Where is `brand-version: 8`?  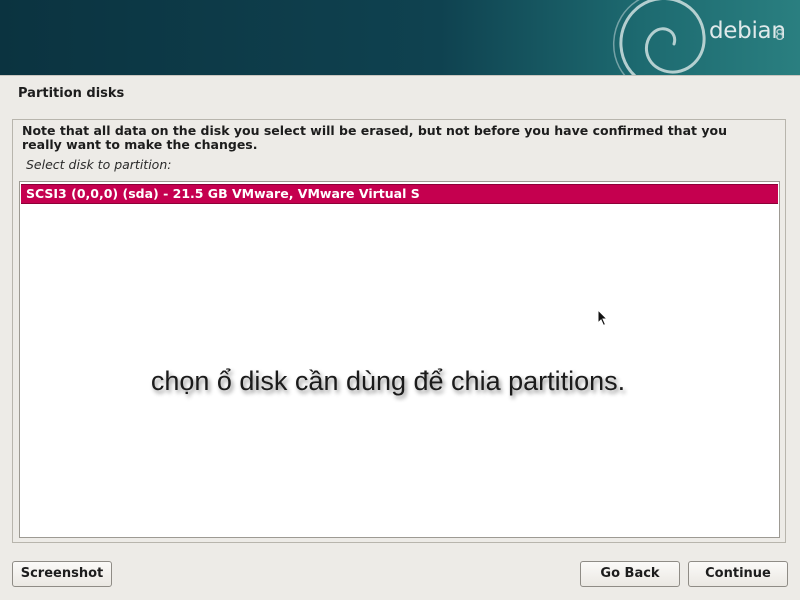
brand-version: 8 is located at coordinates (780, 35).